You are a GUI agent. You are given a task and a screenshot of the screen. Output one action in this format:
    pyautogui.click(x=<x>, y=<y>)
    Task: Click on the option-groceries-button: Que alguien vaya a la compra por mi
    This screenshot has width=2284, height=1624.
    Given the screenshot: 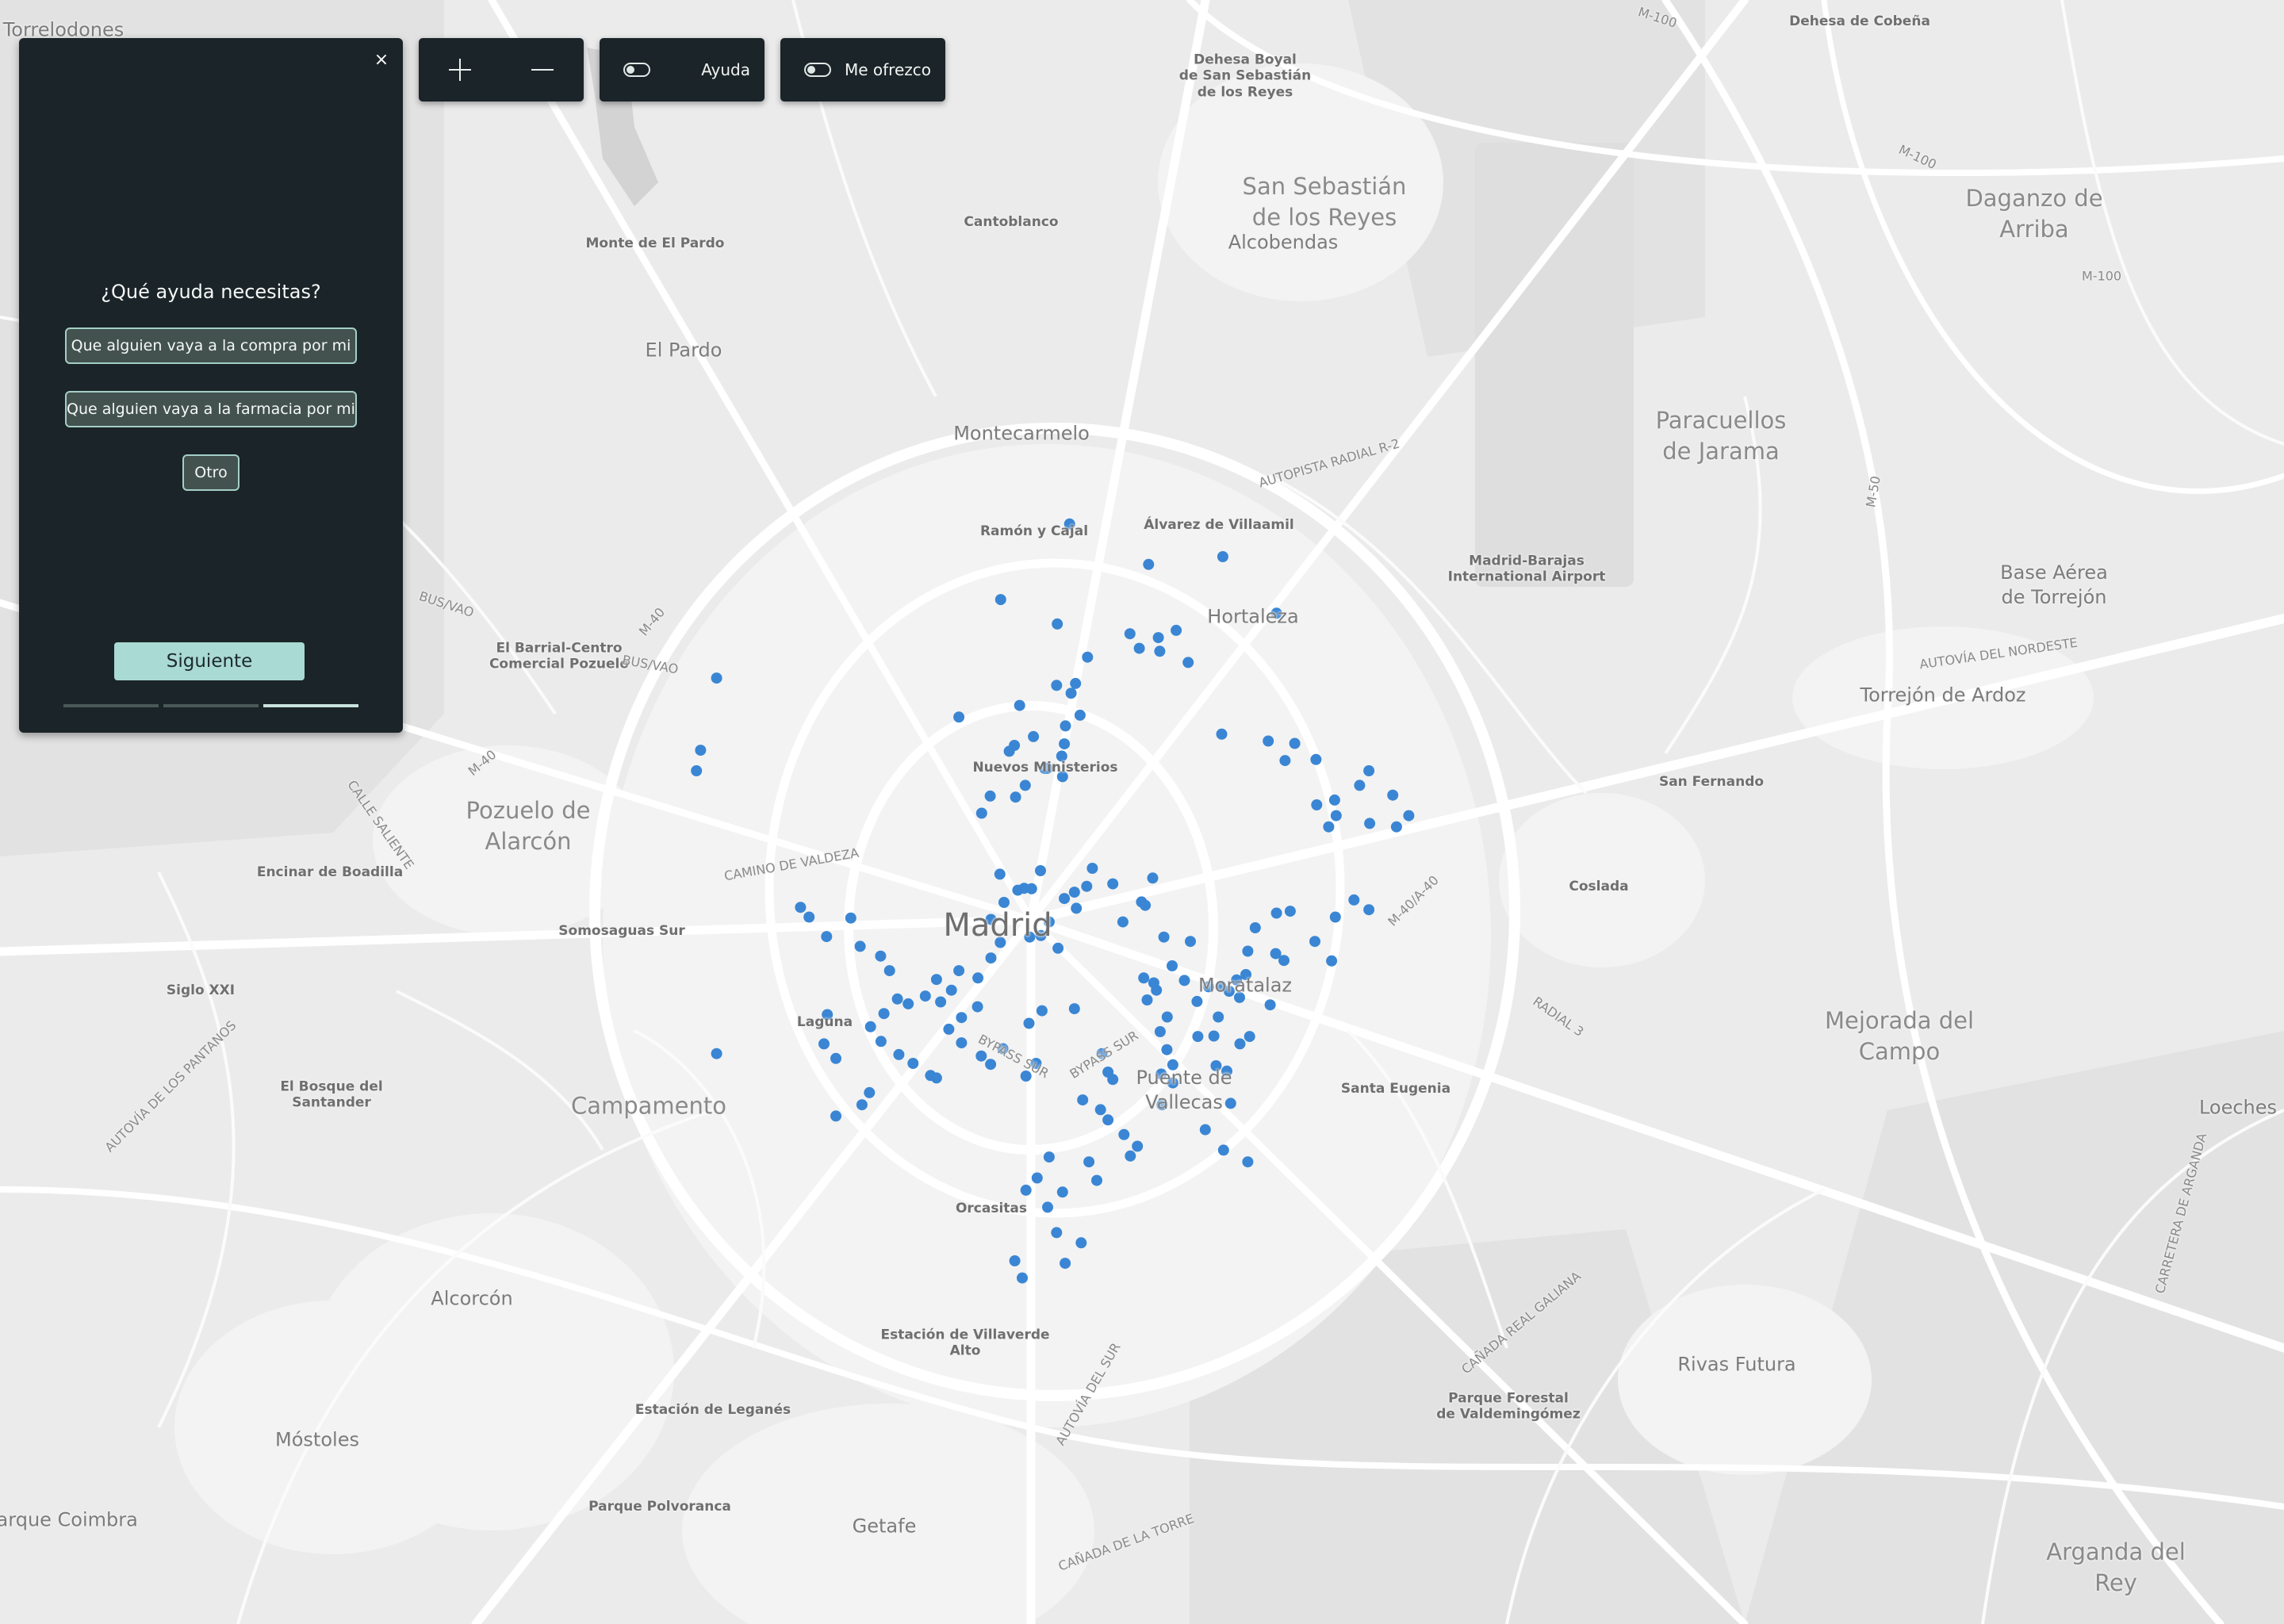 What is the action you would take?
    pyautogui.click(x=211, y=345)
    